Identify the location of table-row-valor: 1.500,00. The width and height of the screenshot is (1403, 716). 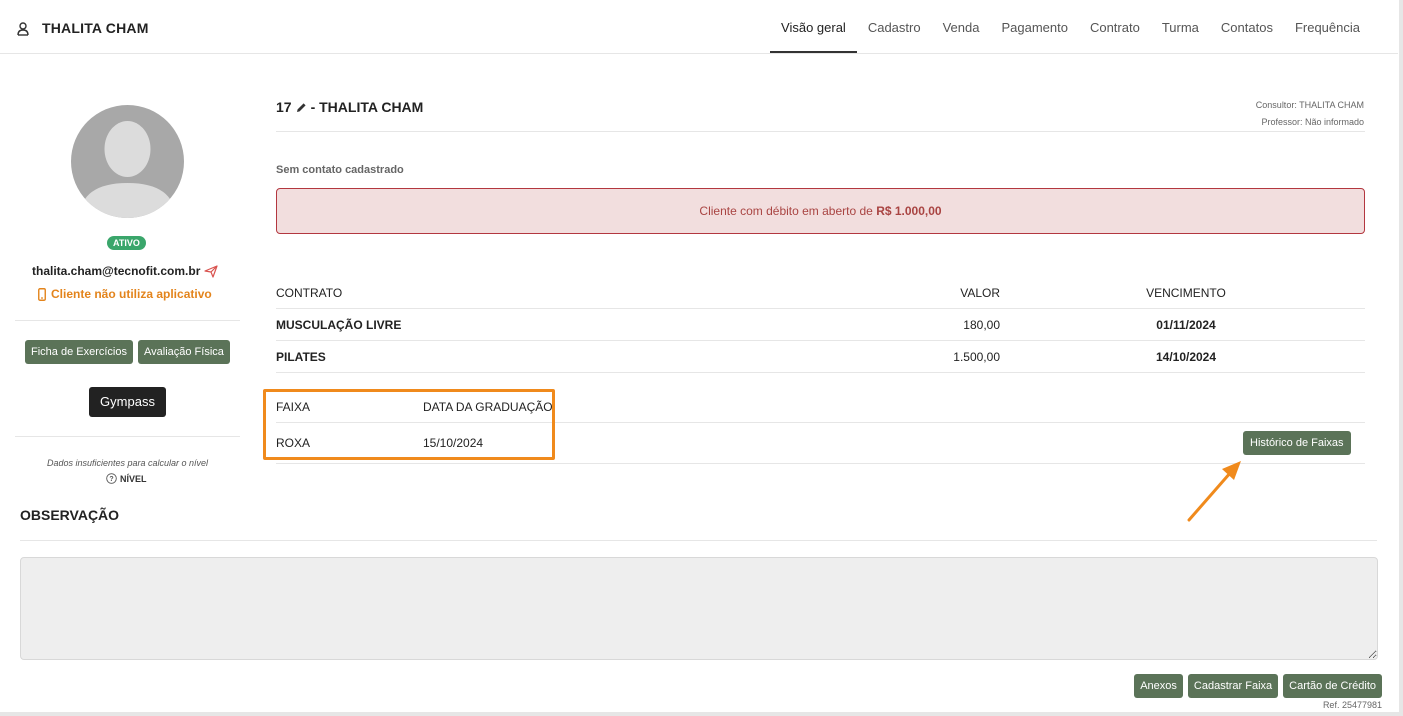
(976, 357).